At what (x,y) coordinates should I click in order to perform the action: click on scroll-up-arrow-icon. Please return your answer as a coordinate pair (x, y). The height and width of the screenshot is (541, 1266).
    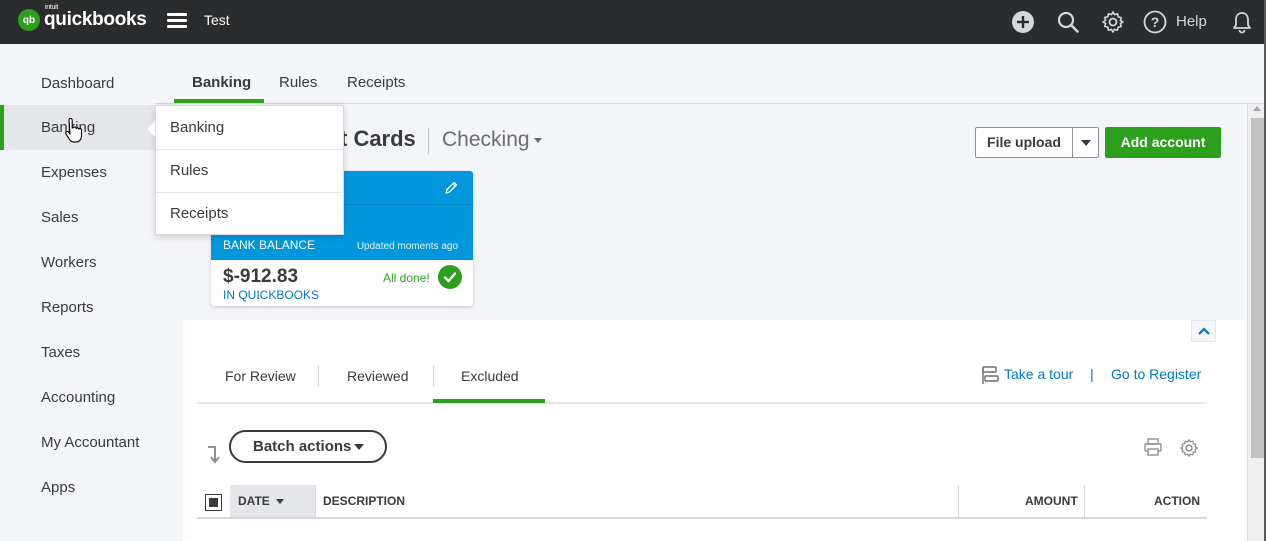
    Looking at the image, I should click on (1257, 108).